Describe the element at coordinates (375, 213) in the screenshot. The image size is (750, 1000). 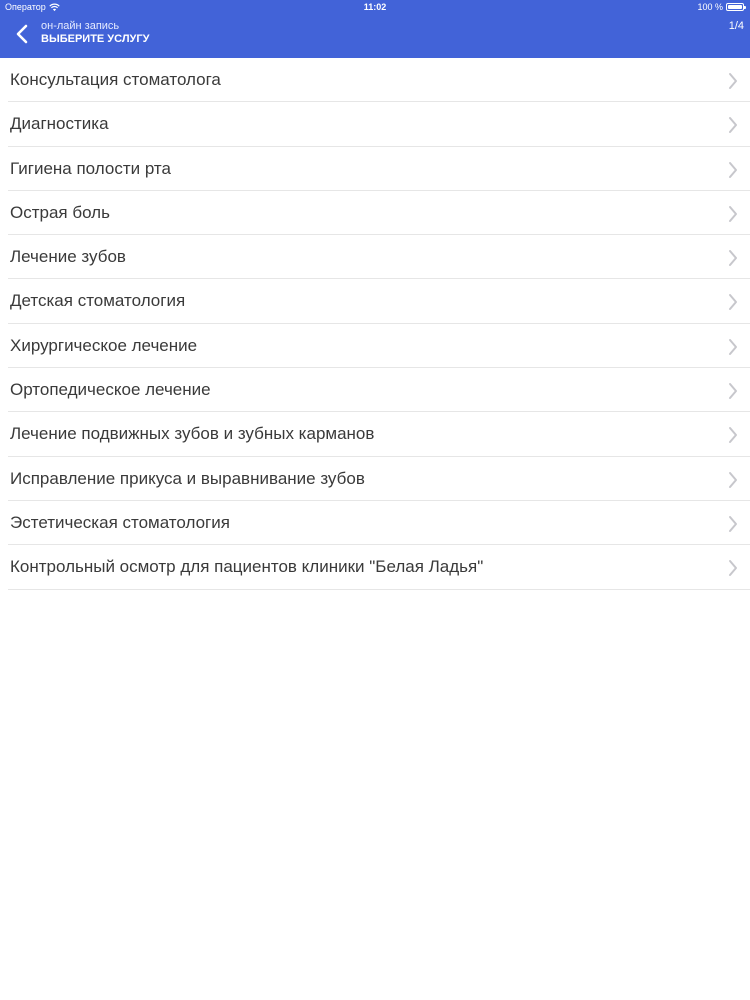
I see `service-list-item: Острая боль` at that location.